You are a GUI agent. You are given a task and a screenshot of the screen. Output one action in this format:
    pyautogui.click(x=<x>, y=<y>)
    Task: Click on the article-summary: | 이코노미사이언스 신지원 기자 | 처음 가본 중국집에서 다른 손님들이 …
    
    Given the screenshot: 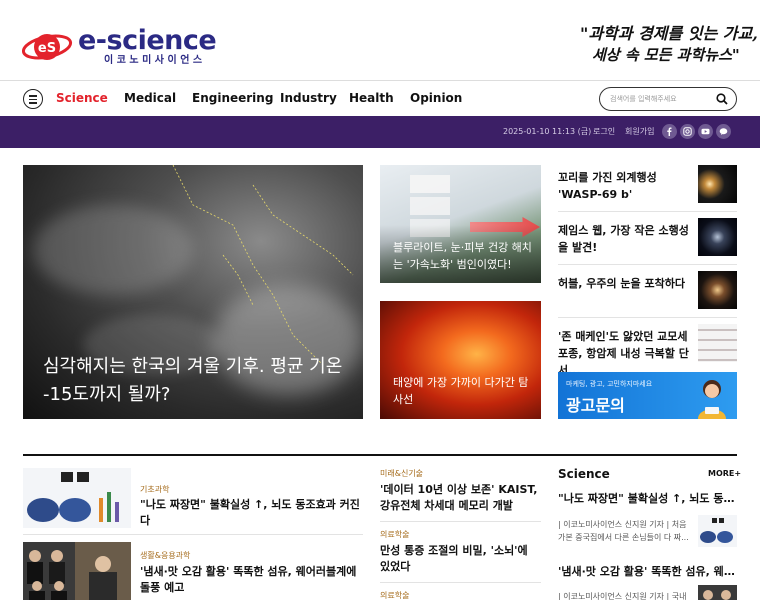 What is the action you would take?
    pyautogui.click(x=625, y=531)
    